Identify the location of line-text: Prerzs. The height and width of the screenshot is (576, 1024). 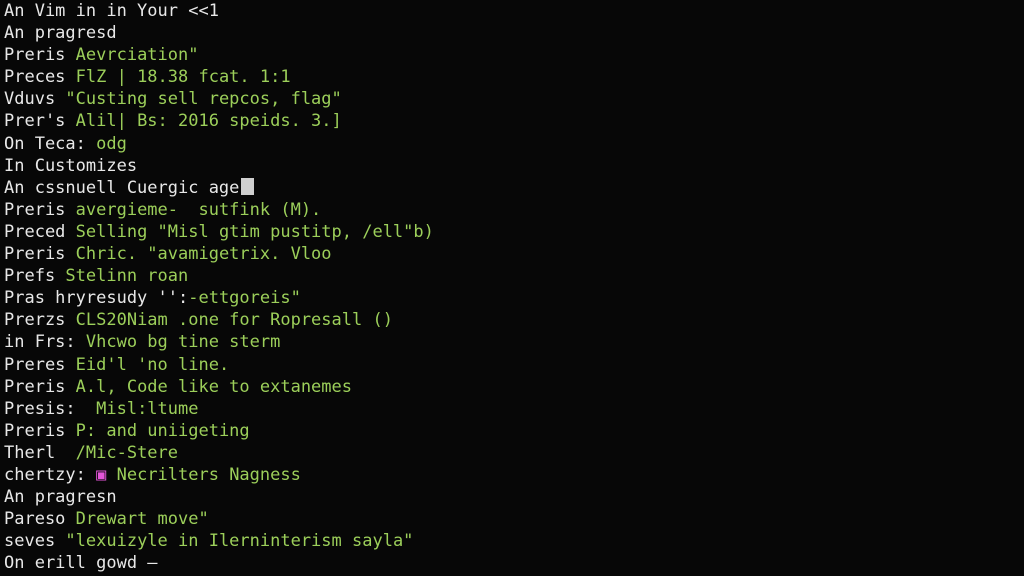
(40, 320).